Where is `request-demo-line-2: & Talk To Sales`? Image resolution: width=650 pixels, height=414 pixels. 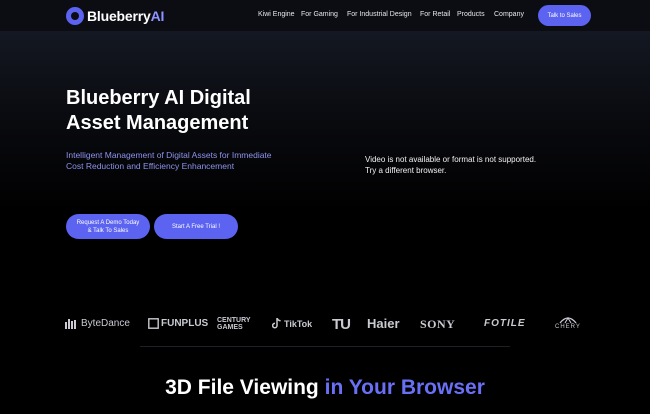
request-demo-line-2: & Talk To Sales is located at coordinates (108, 230).